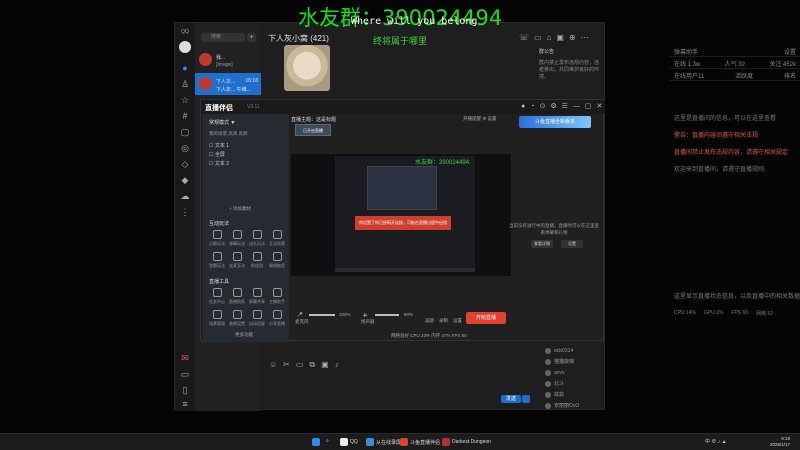 This screenshot has width=800, height=450. I want to click on gem-icon: ◆, so click(185, 180).